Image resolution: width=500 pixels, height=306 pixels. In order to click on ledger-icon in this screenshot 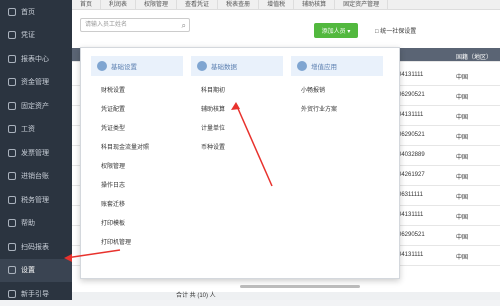, I will do `click(12, 176)`.